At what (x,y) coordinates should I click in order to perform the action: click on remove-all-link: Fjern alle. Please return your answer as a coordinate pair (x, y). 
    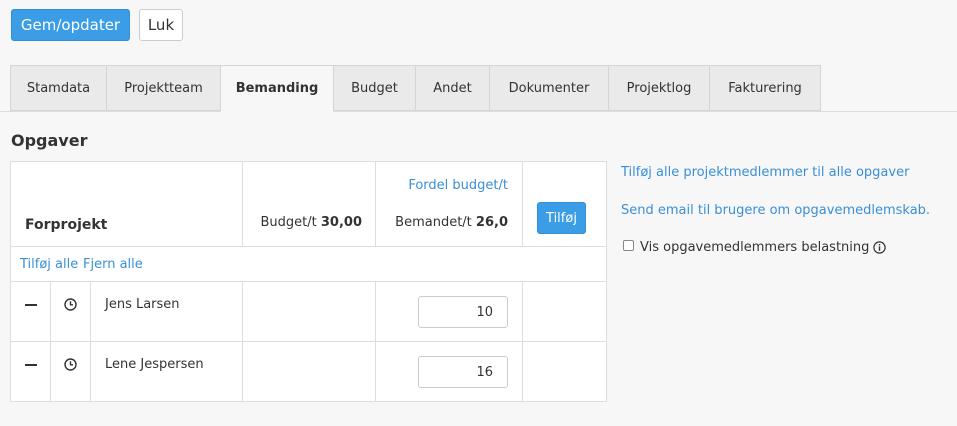
    Looking at the image, I should click on (113, 264).